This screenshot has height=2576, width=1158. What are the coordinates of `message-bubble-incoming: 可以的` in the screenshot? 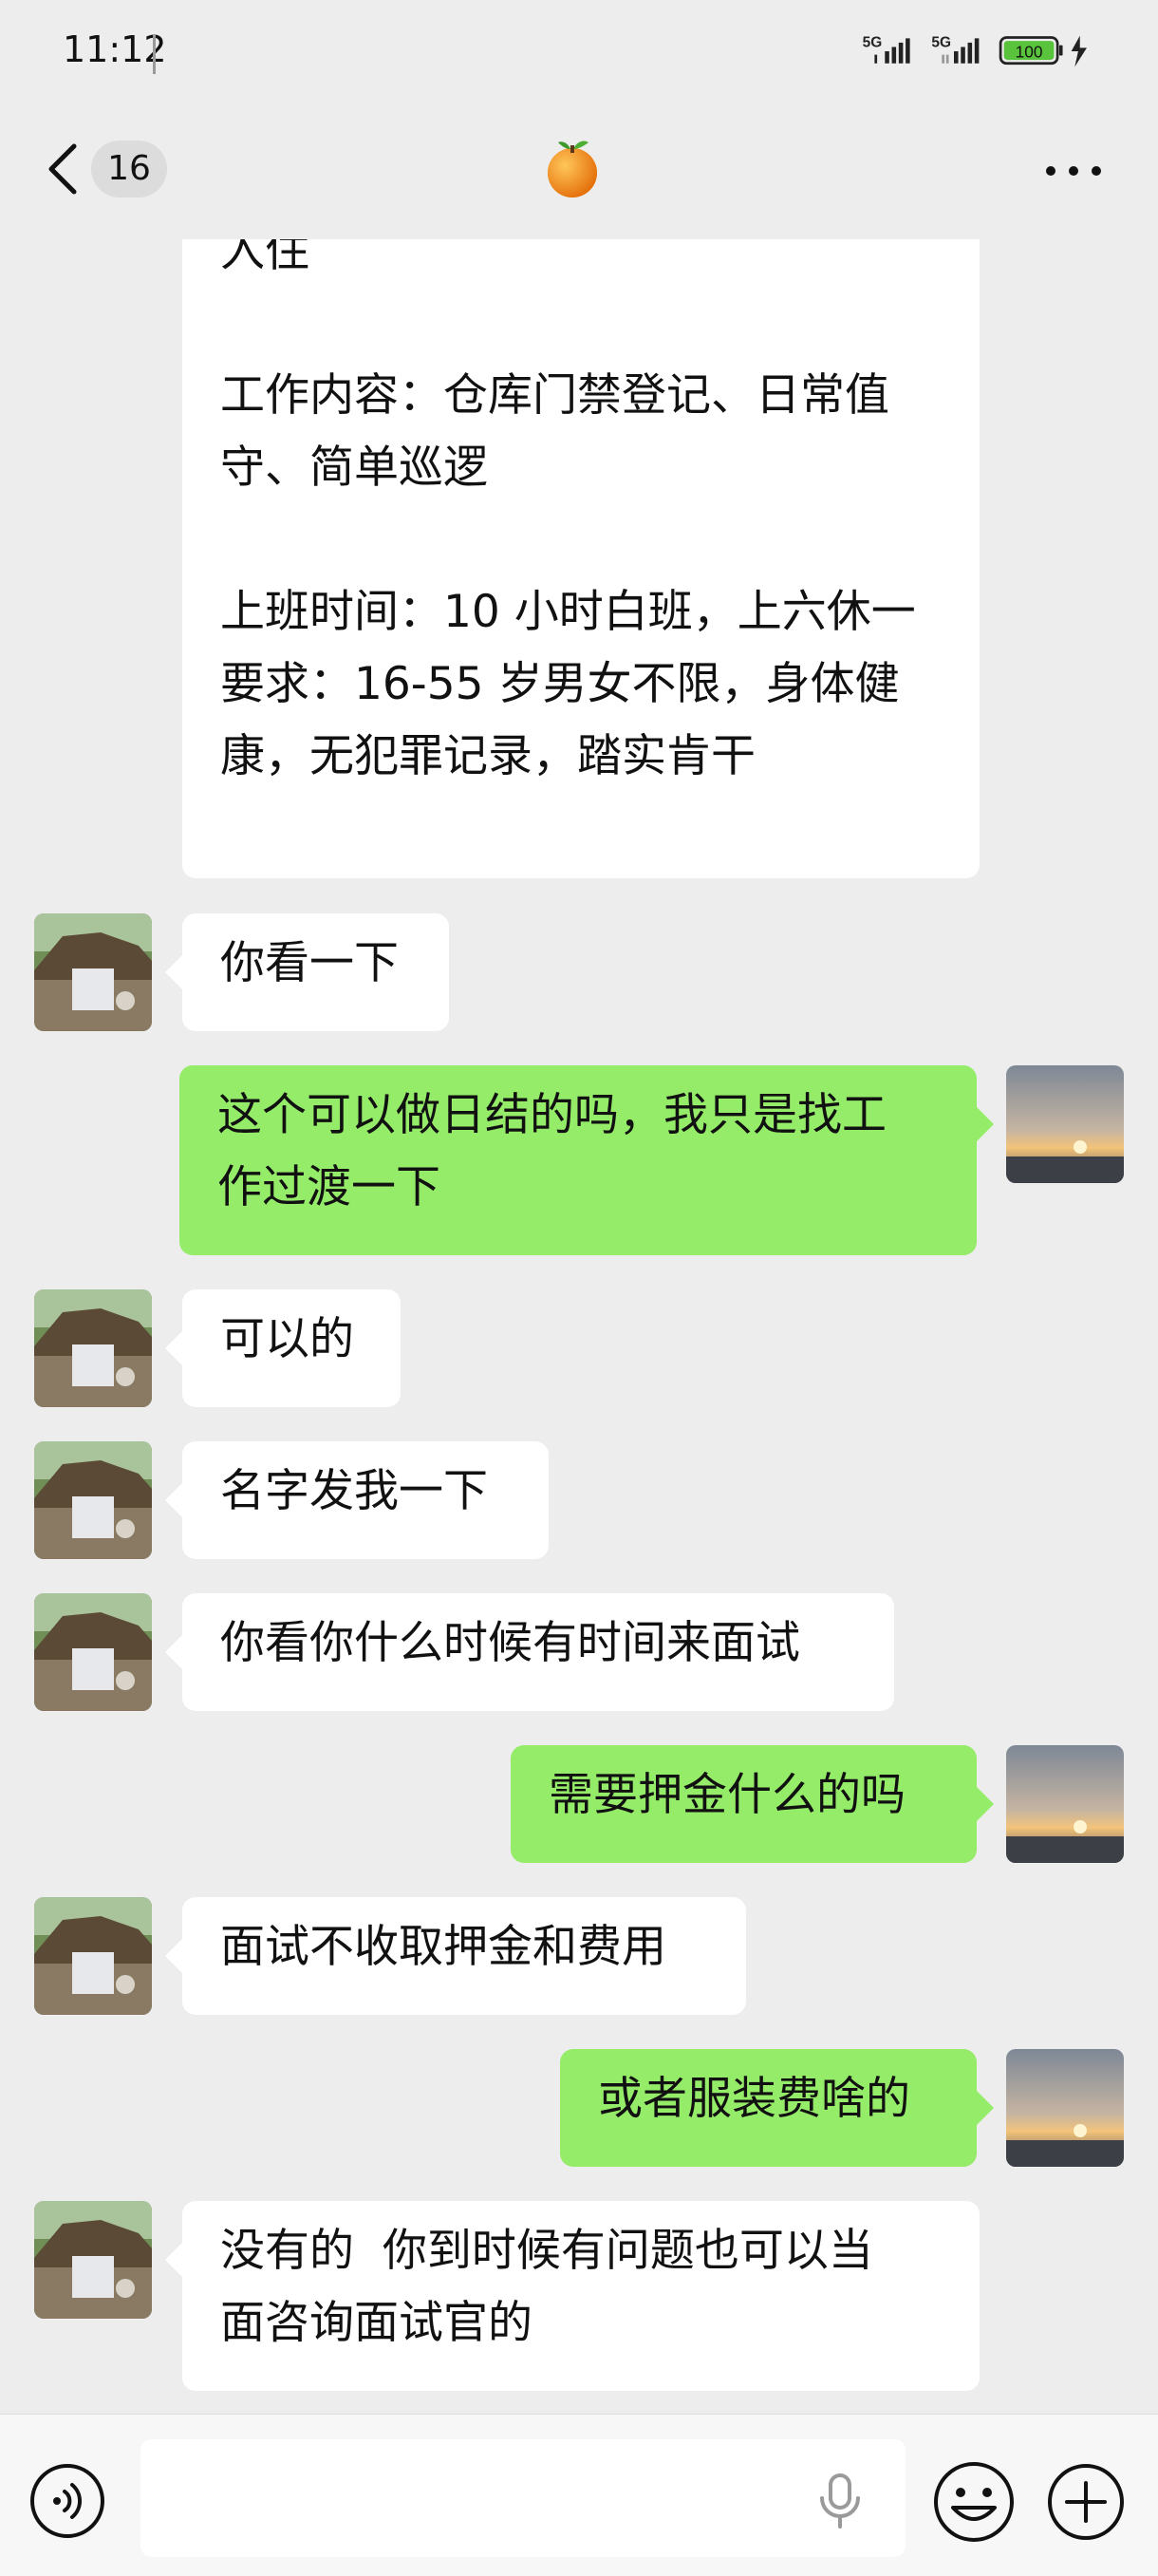 It's located at (291, 1348).